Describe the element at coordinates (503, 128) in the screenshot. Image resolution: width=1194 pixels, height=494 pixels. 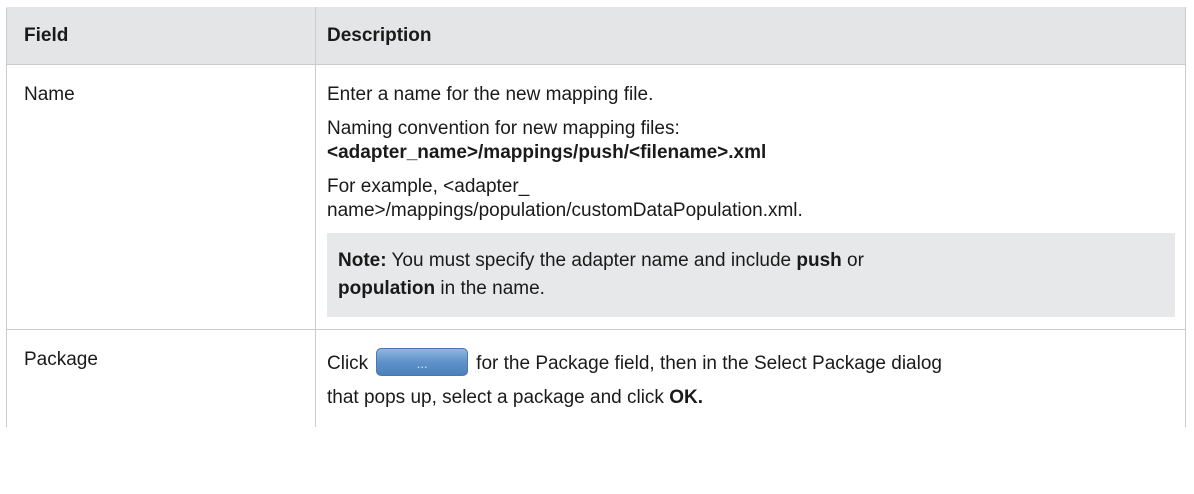
I see `naming-convention-text: Naming convention for new mapping files:` at that location.